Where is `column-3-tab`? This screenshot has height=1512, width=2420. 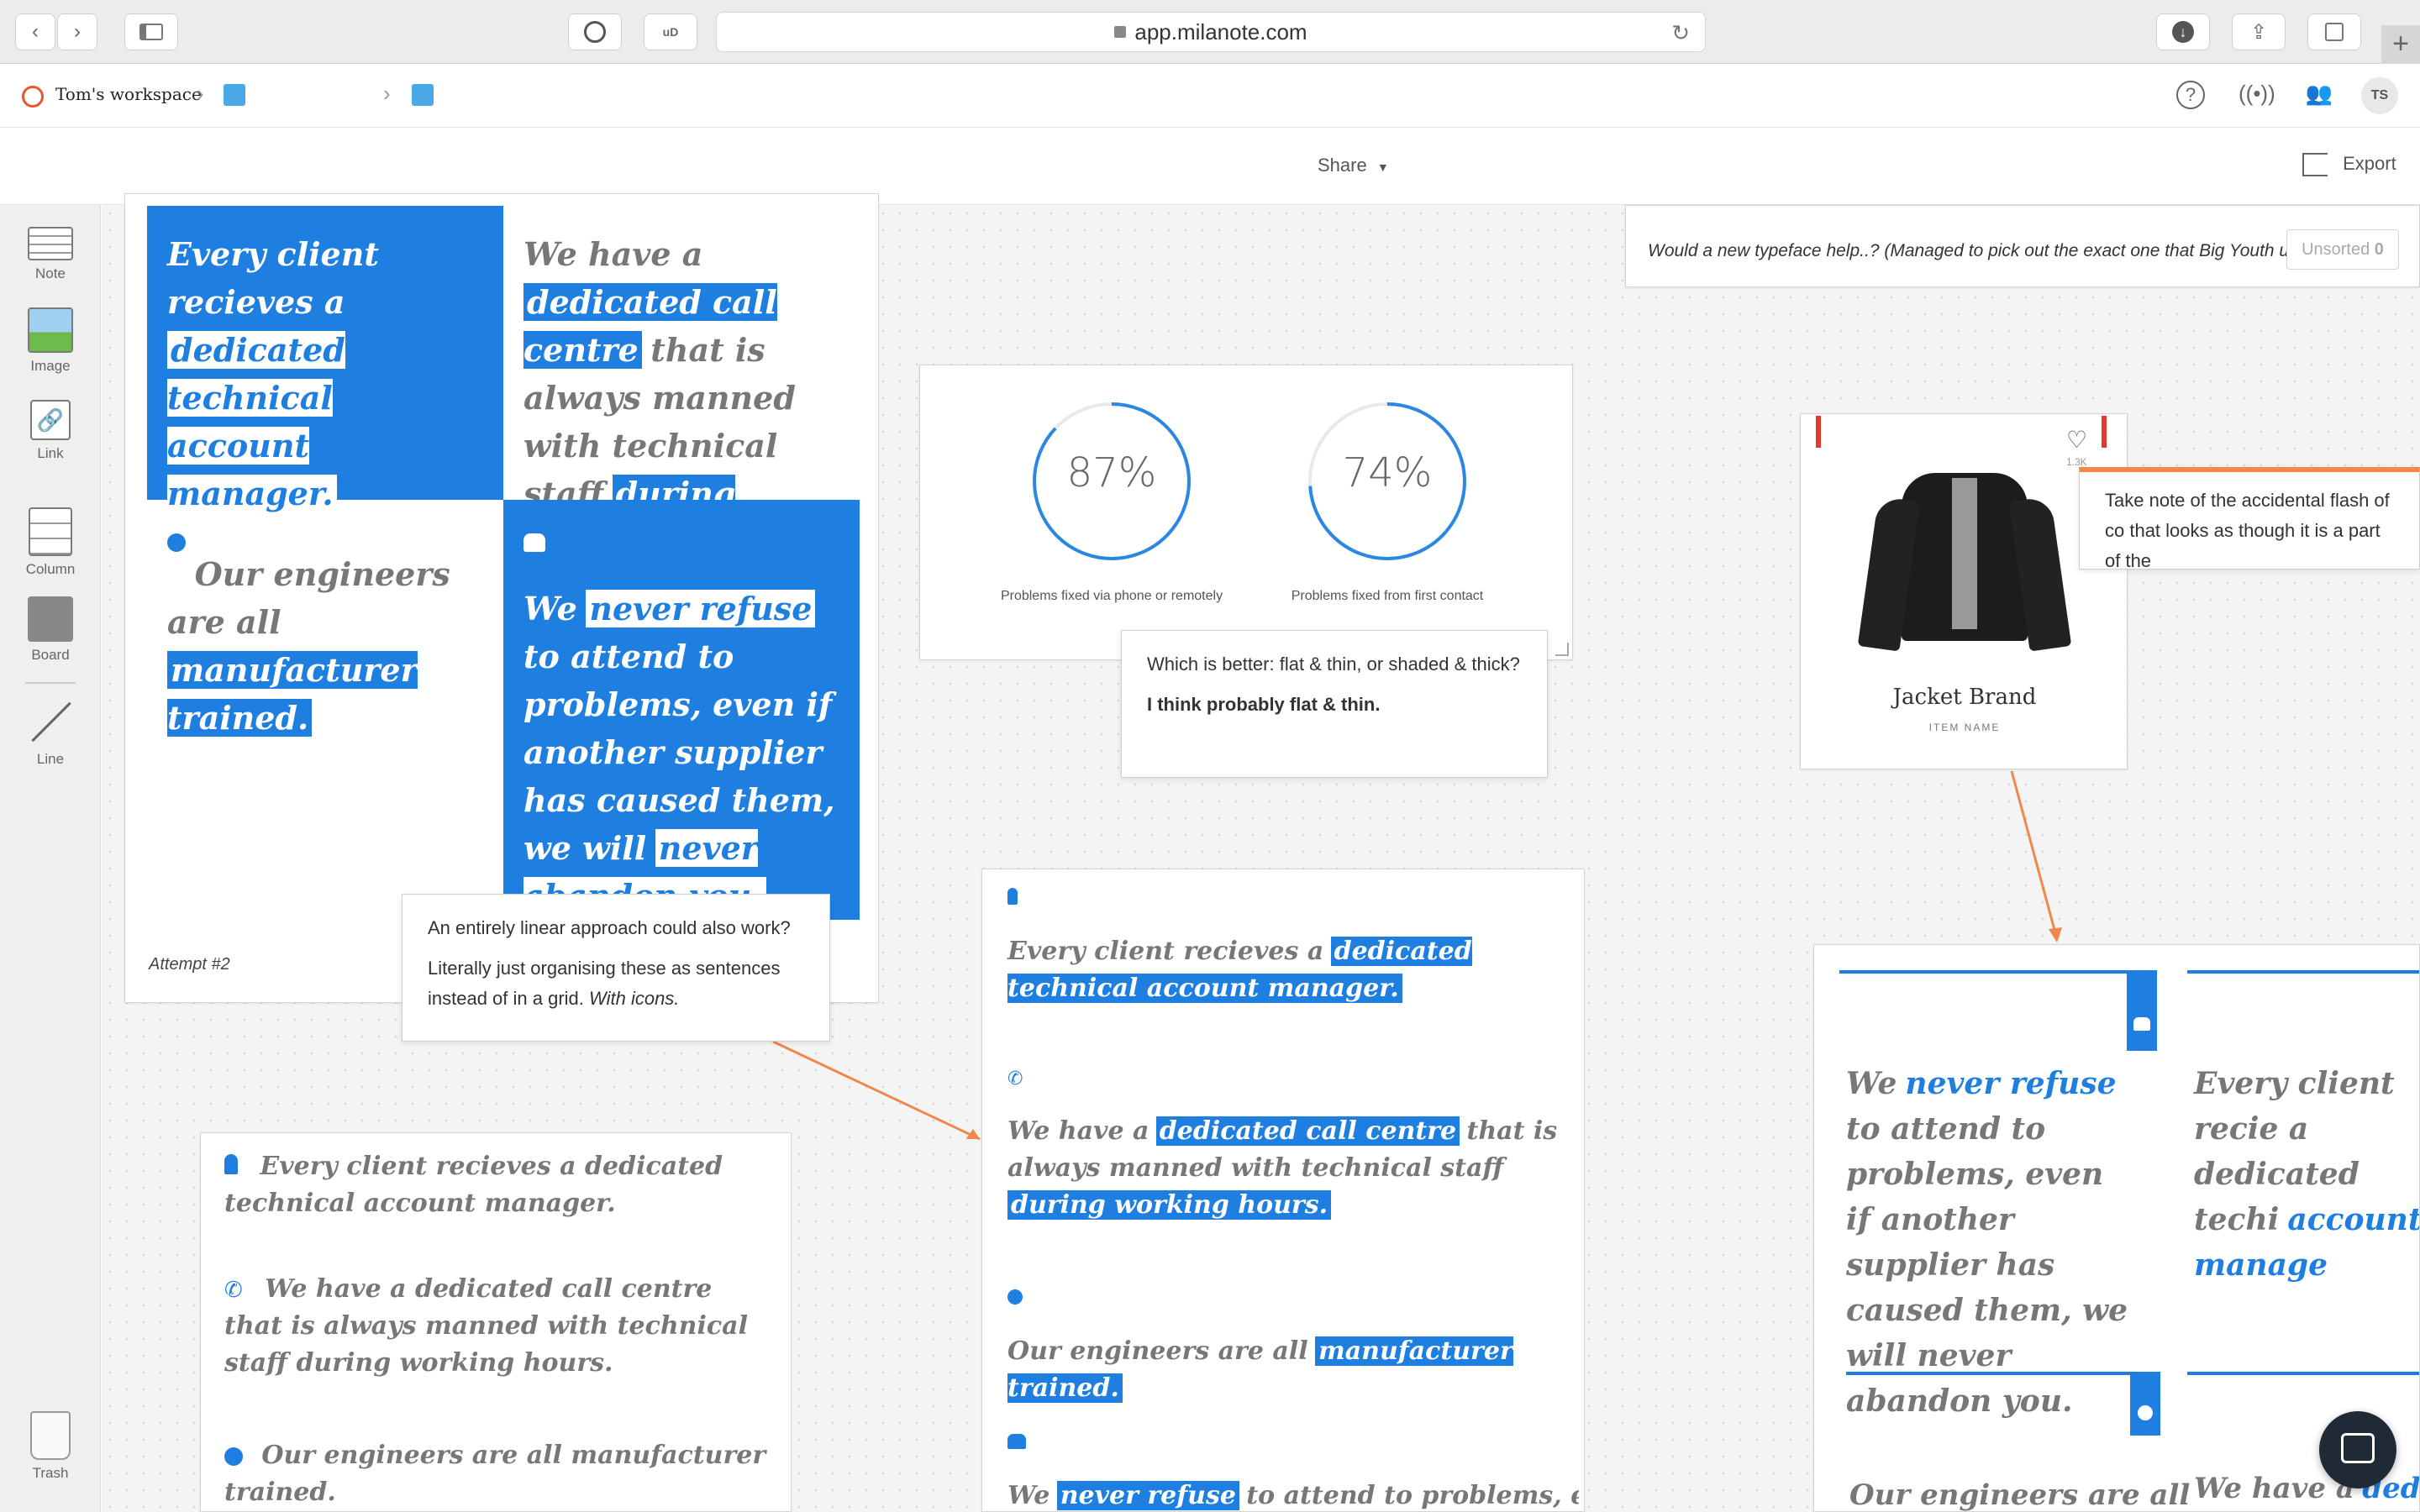 column-3-tab is located at coordinates (2145, 1404).